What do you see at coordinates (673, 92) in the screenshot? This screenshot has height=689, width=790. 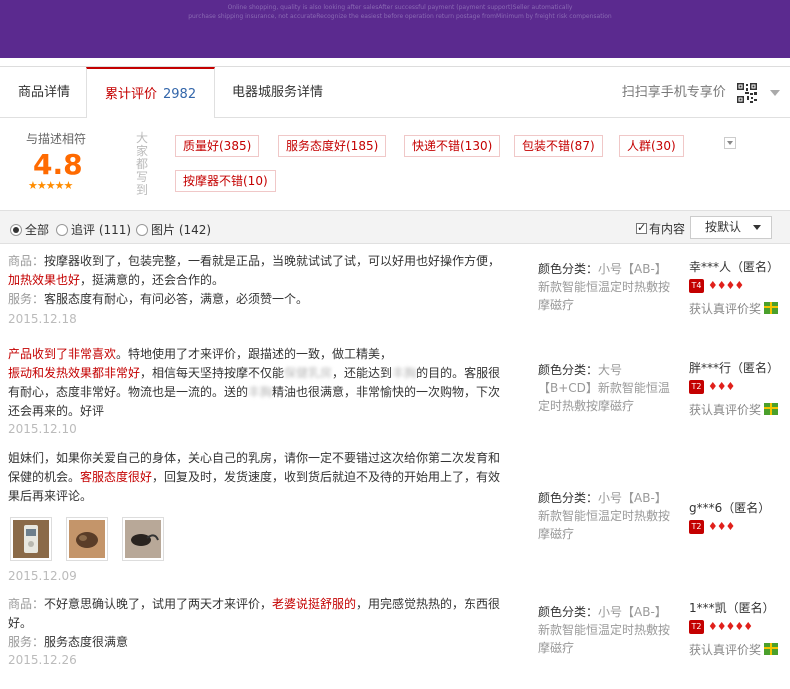 I see `mobile-price-label: 扫扫享手机专享价` at bounding box center [673, 92].